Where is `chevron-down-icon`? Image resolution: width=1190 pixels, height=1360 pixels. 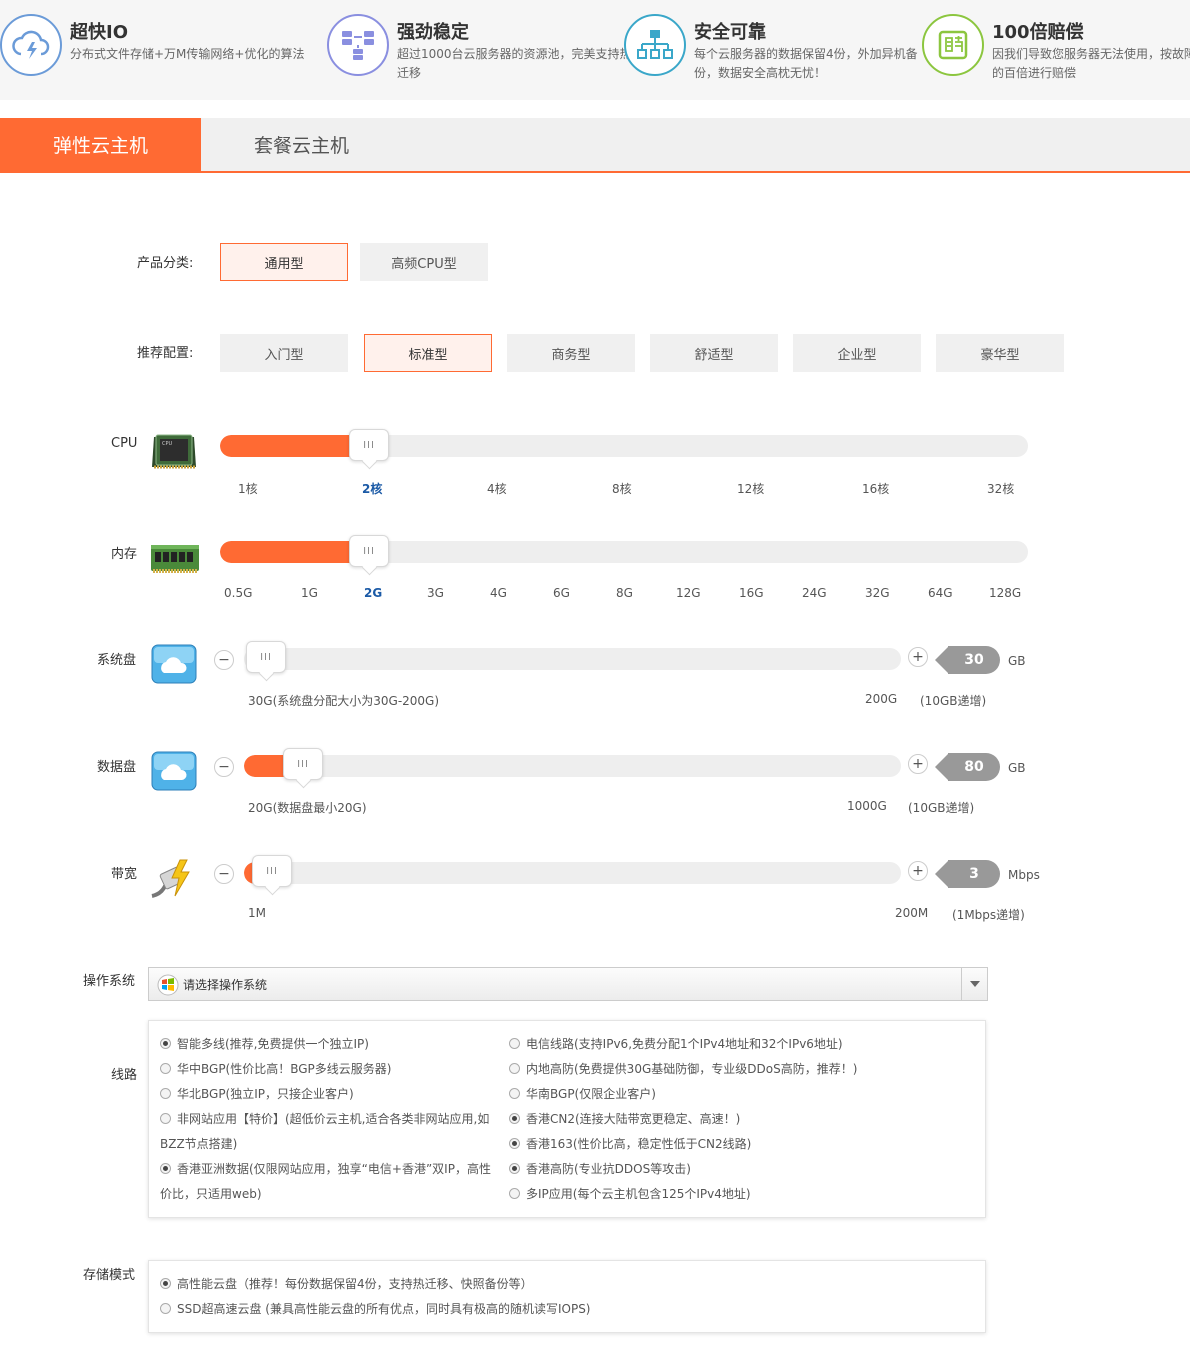 chevron-down-icon is located at coordinates (974, 984).